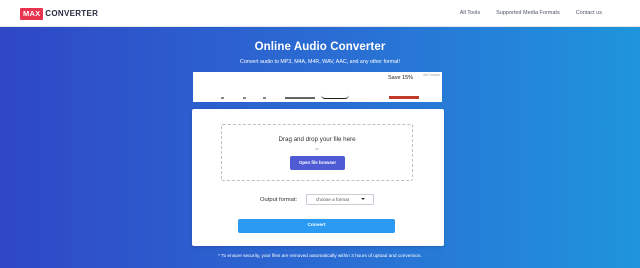  Describe the element at coordinates (279, 200) in the screenshot. I see `output-format-label: Output format:` at that location.